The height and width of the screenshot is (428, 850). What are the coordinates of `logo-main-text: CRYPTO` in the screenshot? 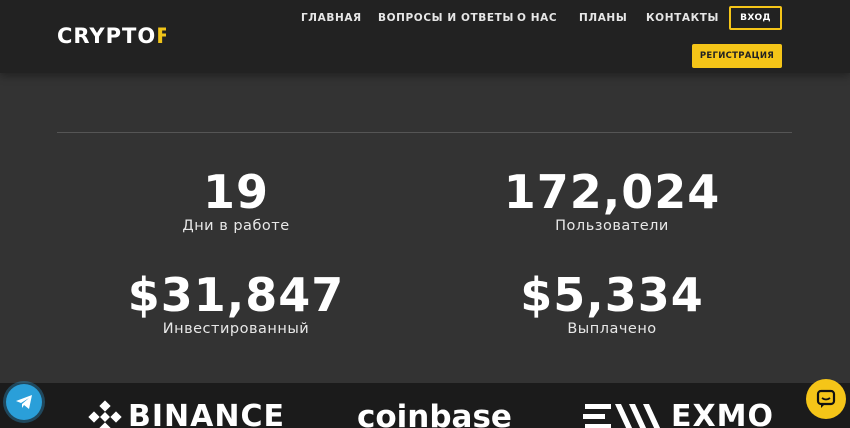 It's located at (107, 36).